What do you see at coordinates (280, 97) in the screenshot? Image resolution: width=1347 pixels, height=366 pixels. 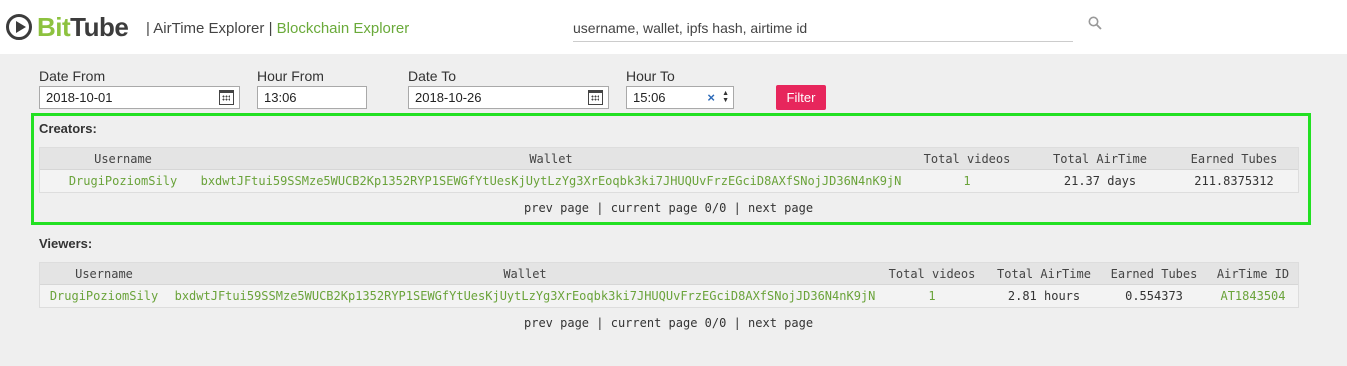 I see `hour-from-value: 13:06` at bounding box center [280, 97].